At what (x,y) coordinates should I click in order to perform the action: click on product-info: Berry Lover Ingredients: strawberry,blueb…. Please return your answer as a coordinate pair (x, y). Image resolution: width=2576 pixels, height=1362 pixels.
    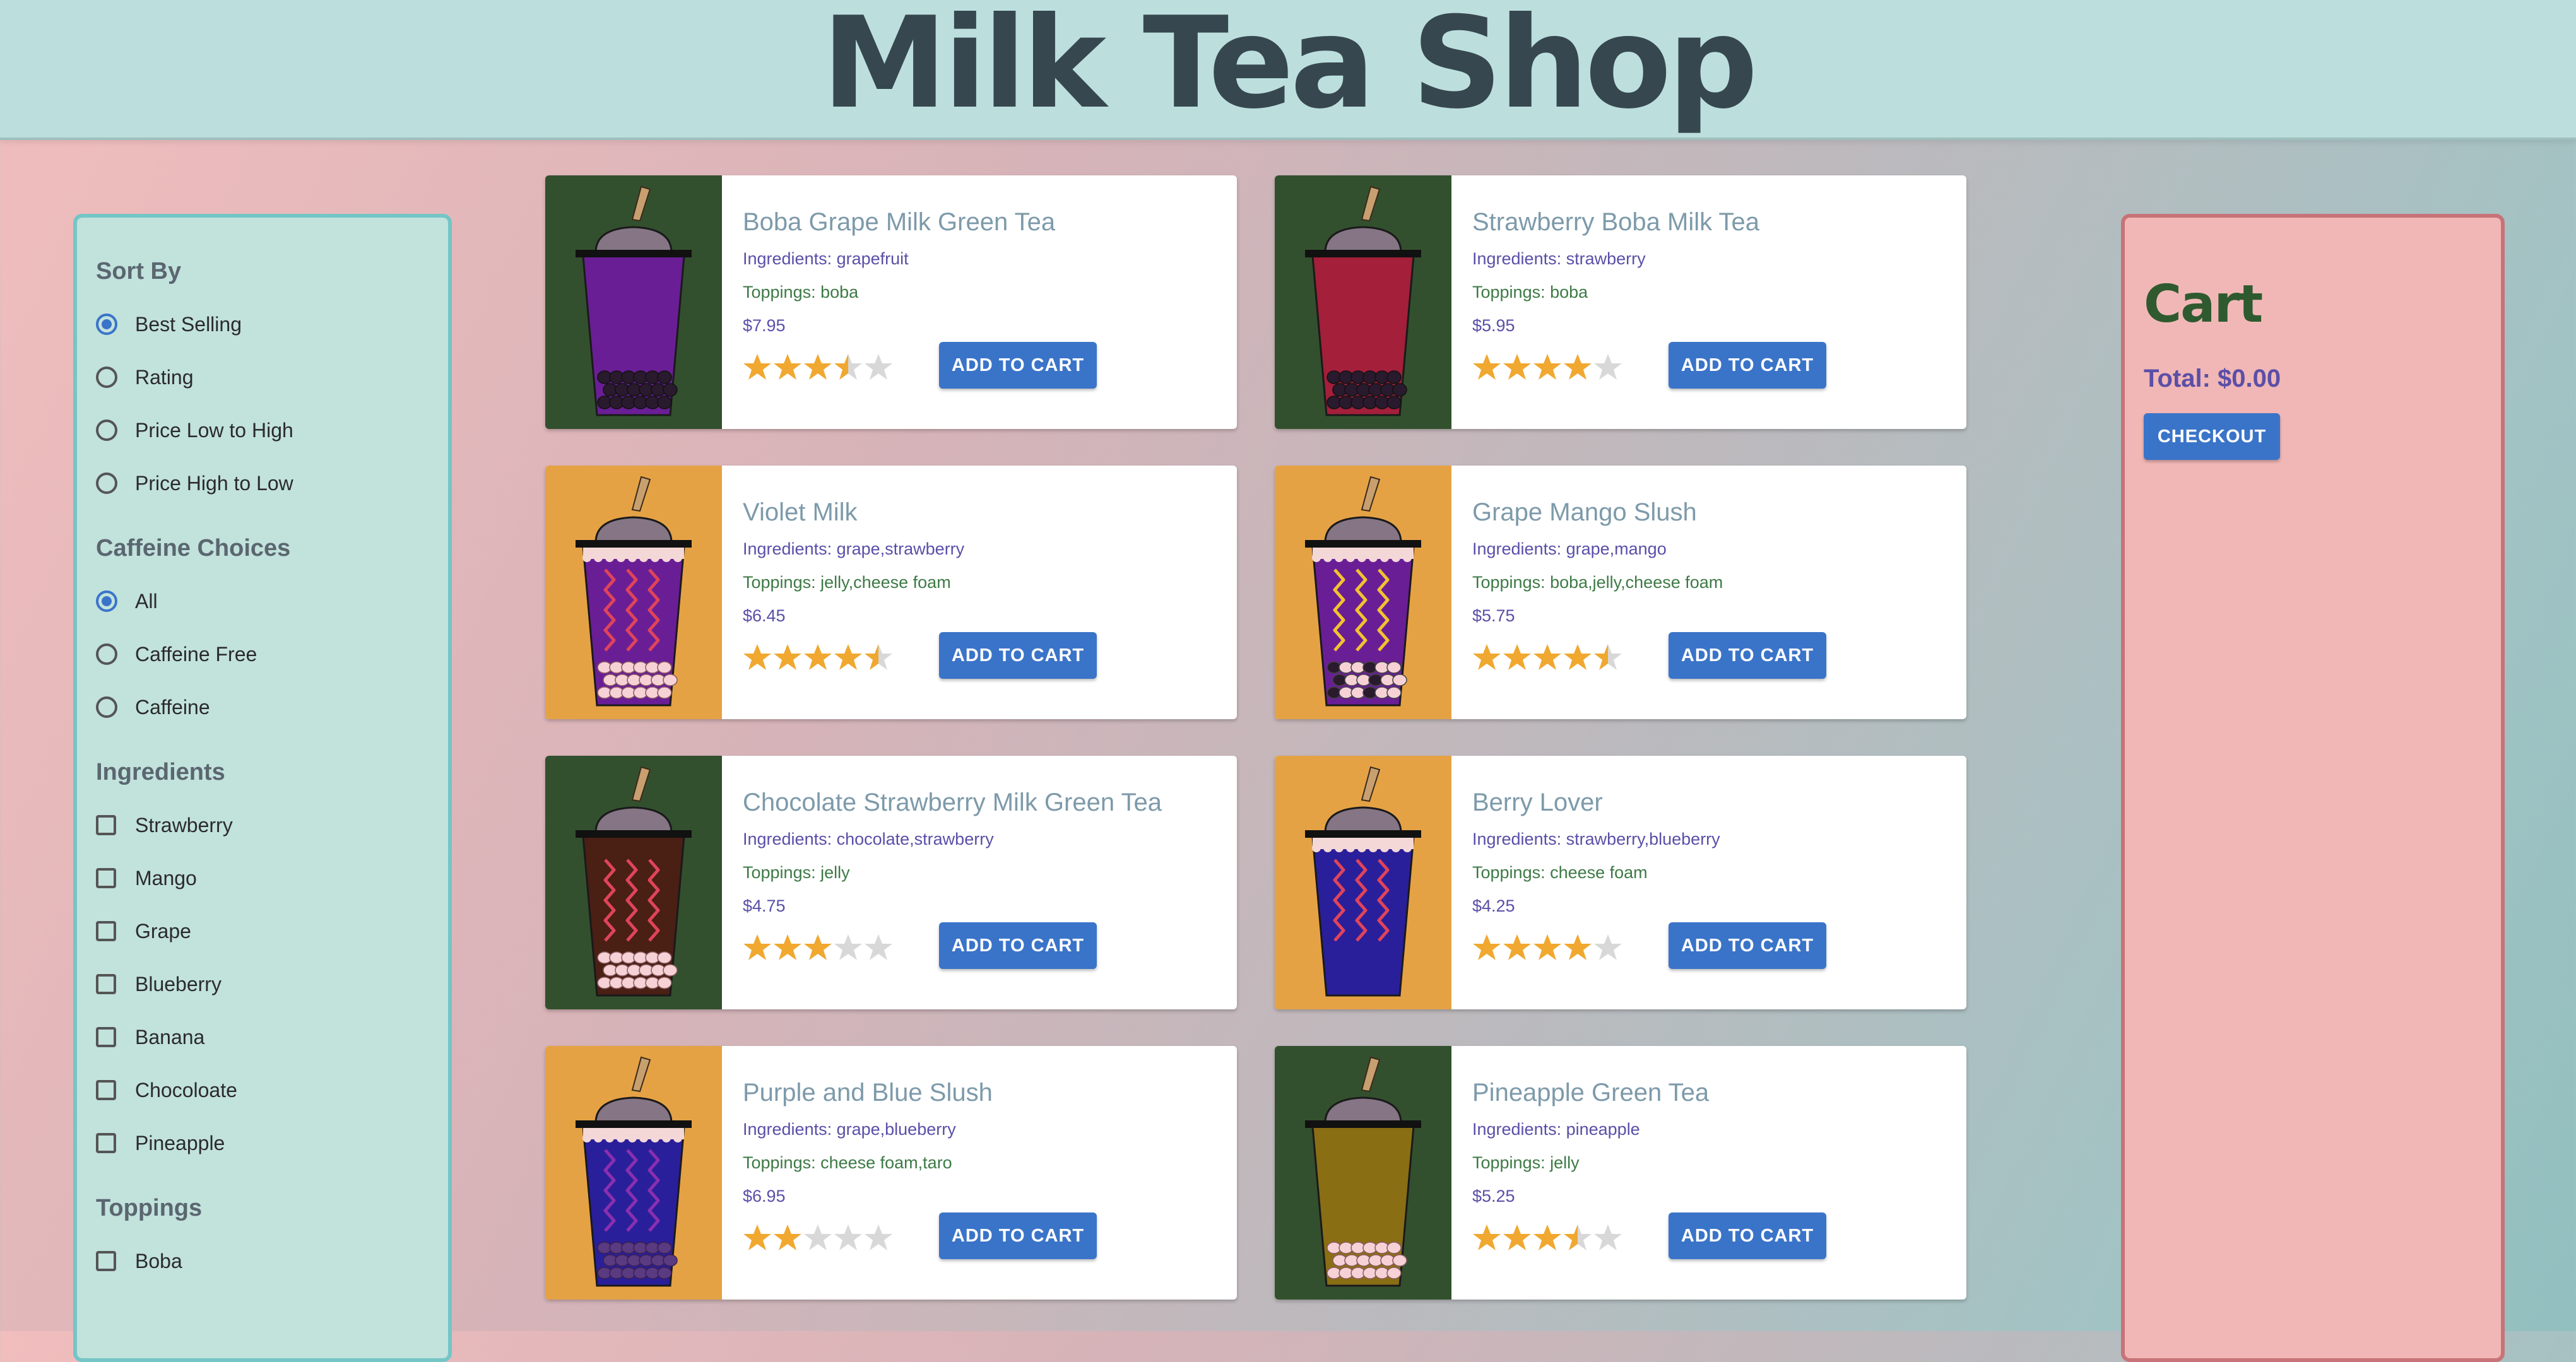
    Looking at the image, I should click on (1713, 879).